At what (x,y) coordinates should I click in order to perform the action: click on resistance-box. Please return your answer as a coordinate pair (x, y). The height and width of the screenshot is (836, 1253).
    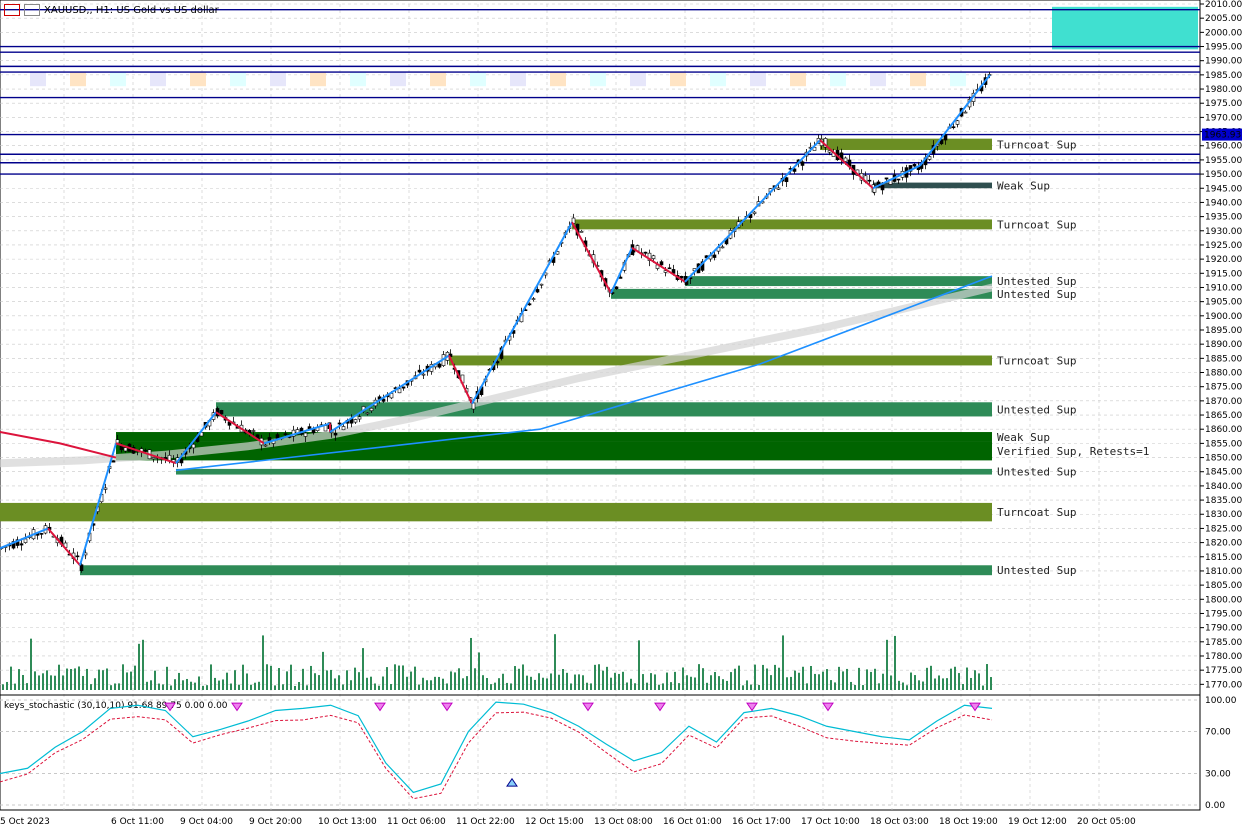
    Looking at the image, I should click on (1125, 28).